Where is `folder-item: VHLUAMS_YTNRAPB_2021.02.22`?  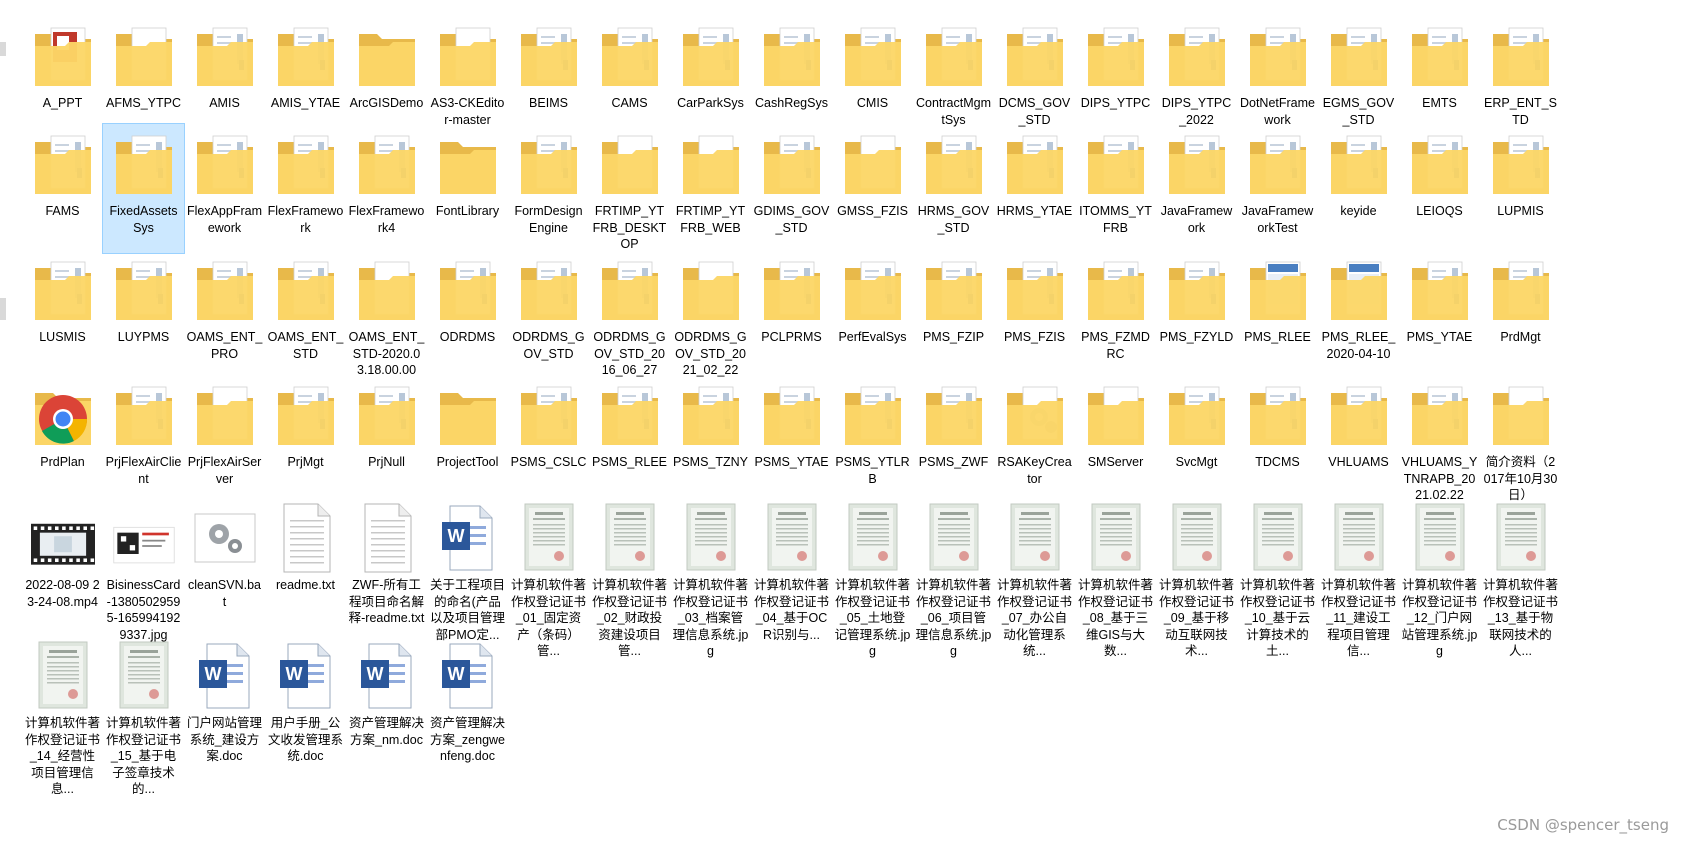
folder-item: VHLUAMS_YTNRAPB_2021.02.22 is located at coordinates (1439, 439).